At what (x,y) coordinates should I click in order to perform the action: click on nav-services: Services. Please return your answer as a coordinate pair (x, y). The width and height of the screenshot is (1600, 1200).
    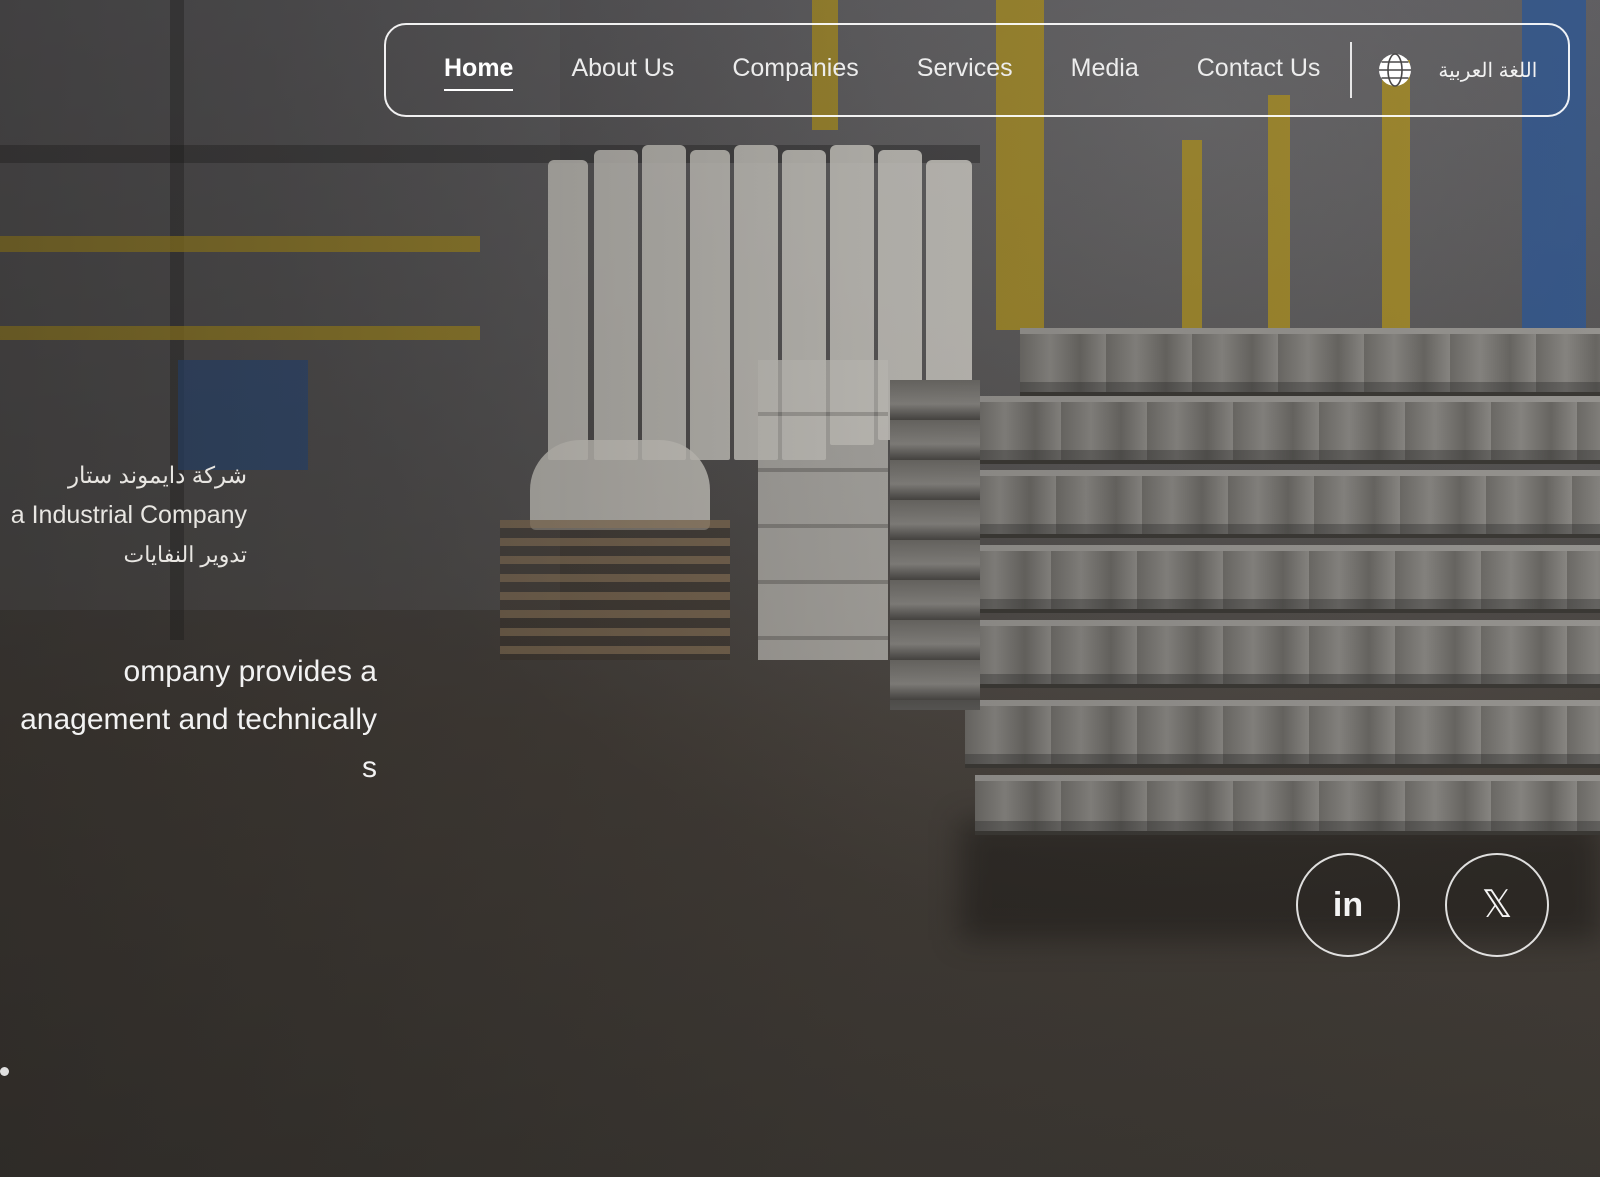
    Looking at the image, I should click on (965, 70).